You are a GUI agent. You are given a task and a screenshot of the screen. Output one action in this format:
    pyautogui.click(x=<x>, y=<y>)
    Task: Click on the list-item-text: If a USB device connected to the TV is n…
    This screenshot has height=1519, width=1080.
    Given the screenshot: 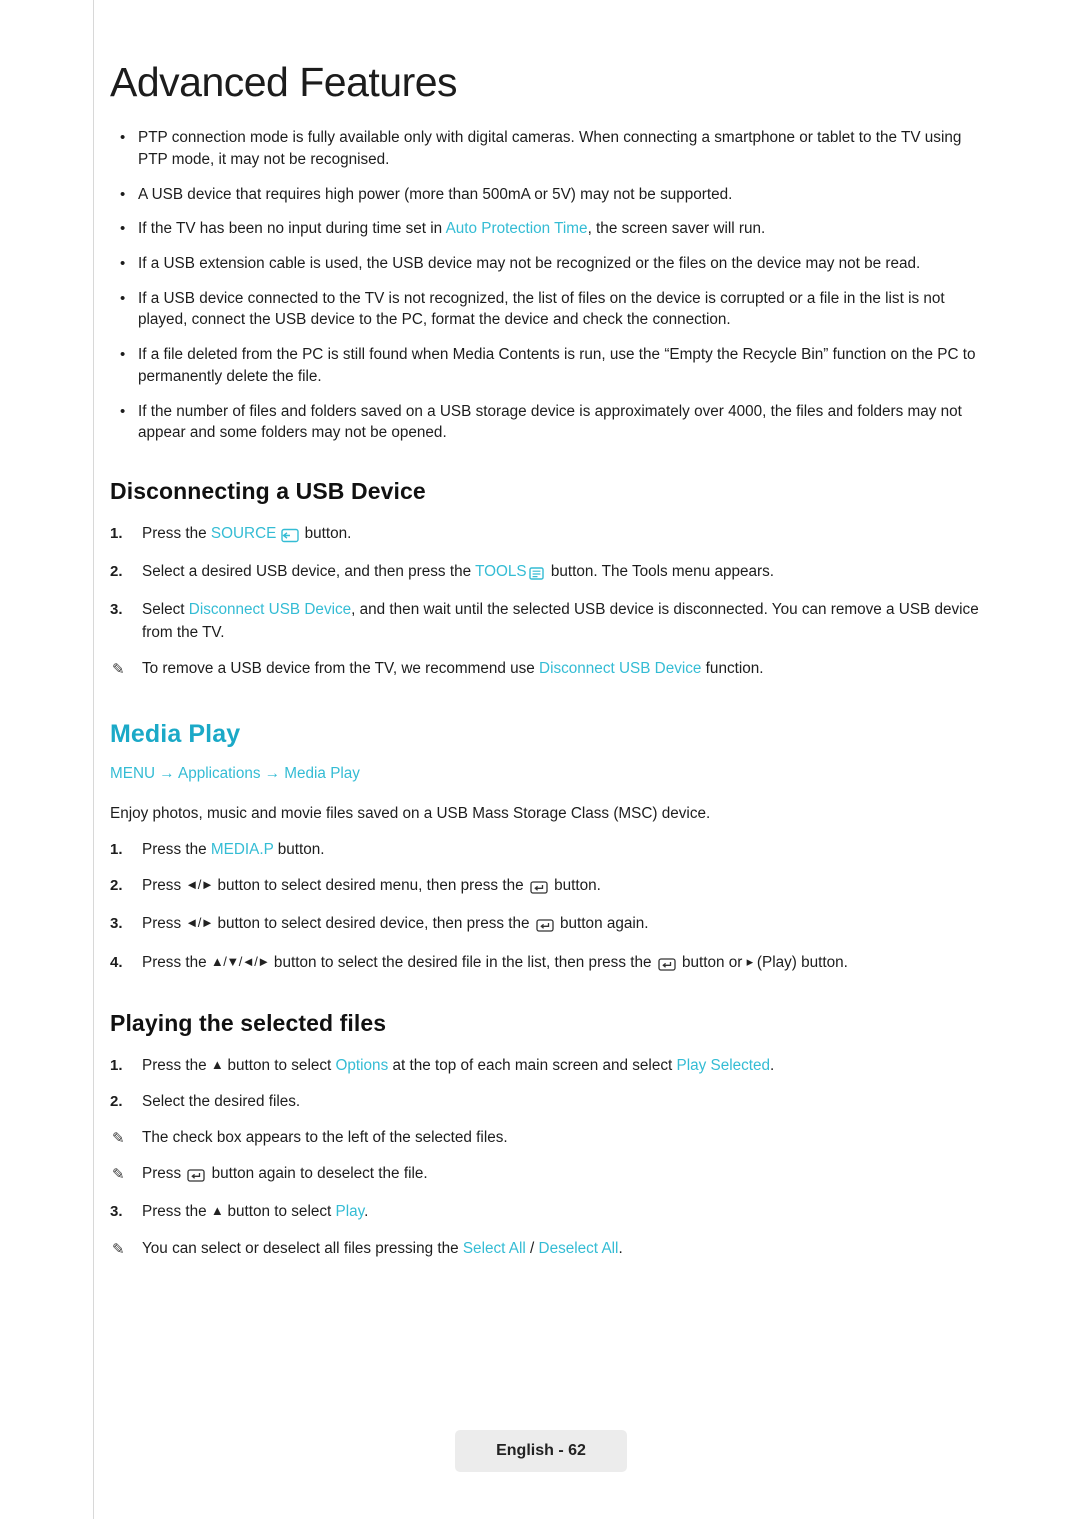 What is the action you would take?
    pyautogui.click(x=541, y=309)
    